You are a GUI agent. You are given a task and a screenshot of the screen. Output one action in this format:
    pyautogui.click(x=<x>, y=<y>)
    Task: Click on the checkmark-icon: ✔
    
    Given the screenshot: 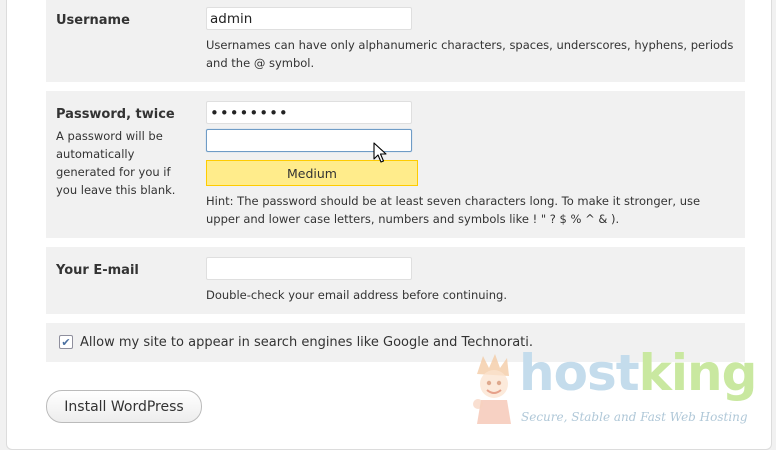 What is the action you would take?
    pyautogui.click(x=66, y=342)
    